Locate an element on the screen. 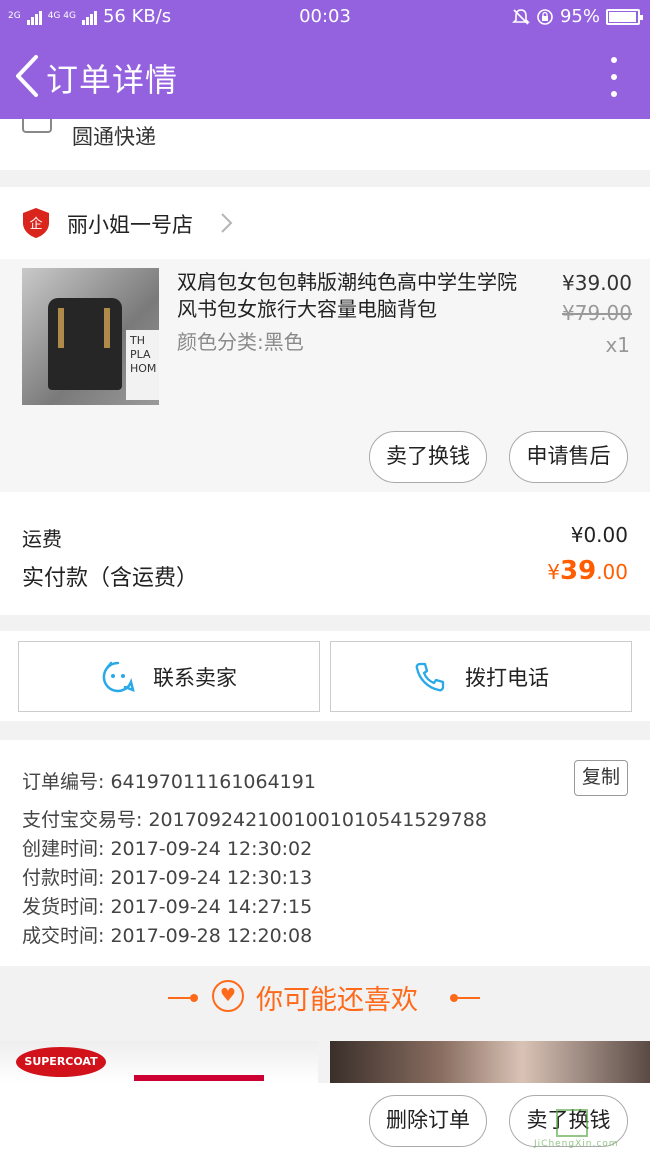 The image size is (650, 1155). battery-percent: 95% is located at coordinates (579, 16).